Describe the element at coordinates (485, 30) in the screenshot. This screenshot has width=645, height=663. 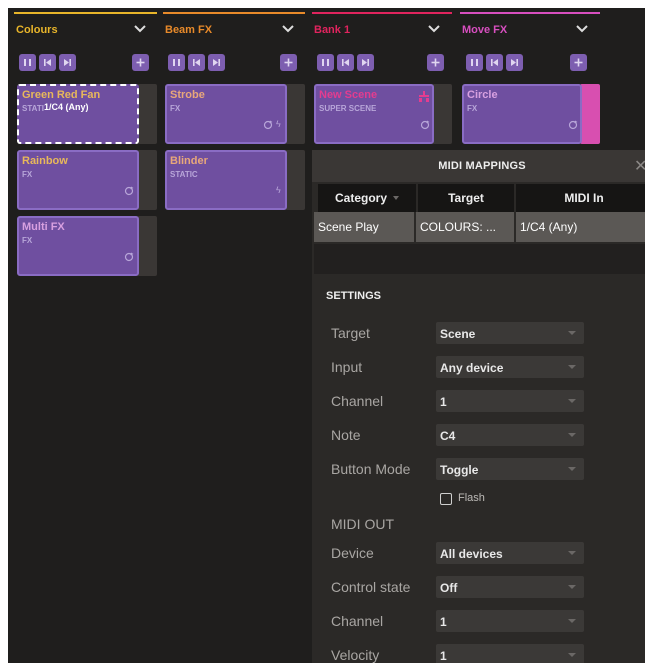
I see `bank-name: Move FX` at that location.